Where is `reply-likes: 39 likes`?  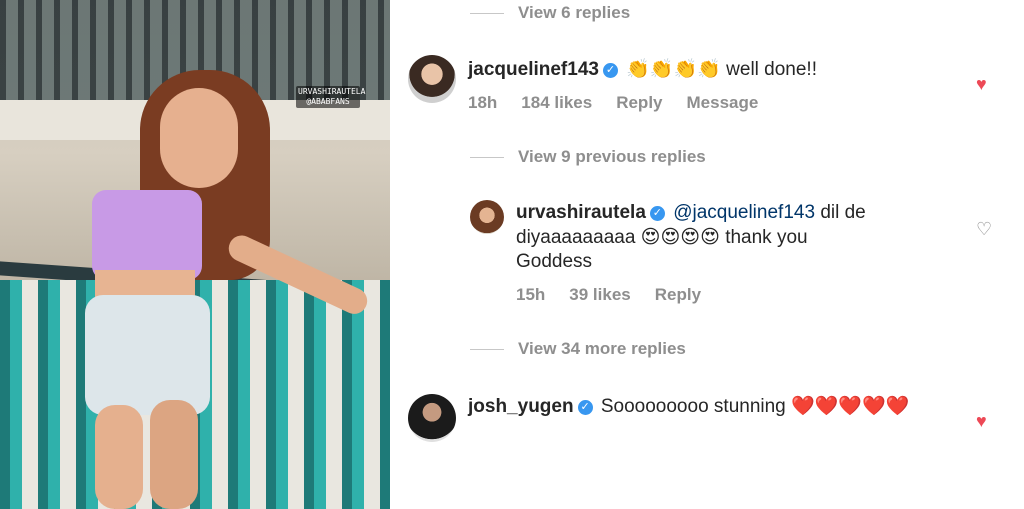 reply-likes: 39 likes is located at coordinates (599, 295).